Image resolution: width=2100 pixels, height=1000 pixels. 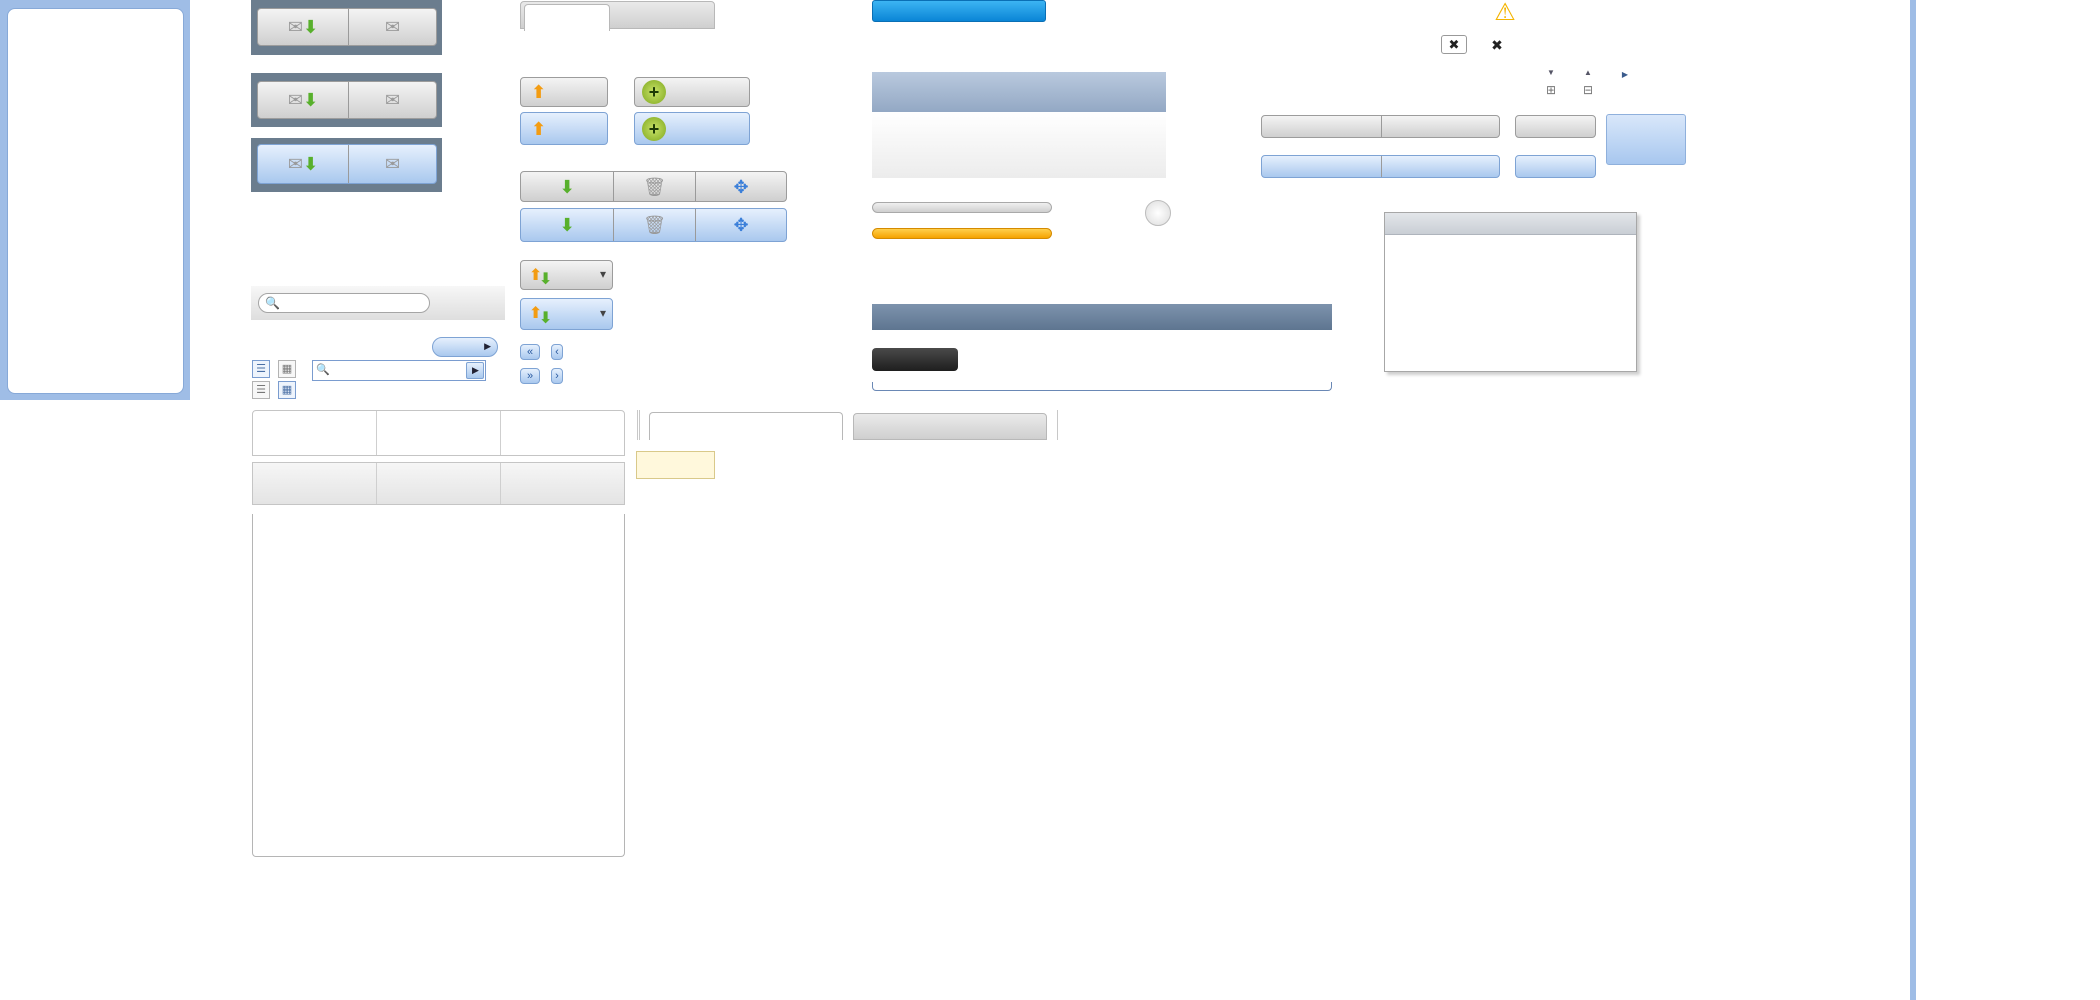 What do you see at coordinates (1551, 73) in the screenshot?
I see `triangle-down-icon: ▼` at bounding box center [1551, 73].